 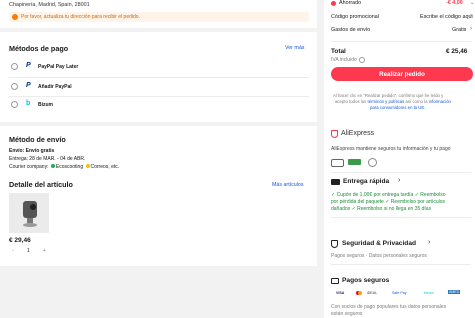 What do you see at coordinates (379, 243) in the screenshot?
I see `security-title: Seguridad & Privacidad` at bounding box center [379, 243].